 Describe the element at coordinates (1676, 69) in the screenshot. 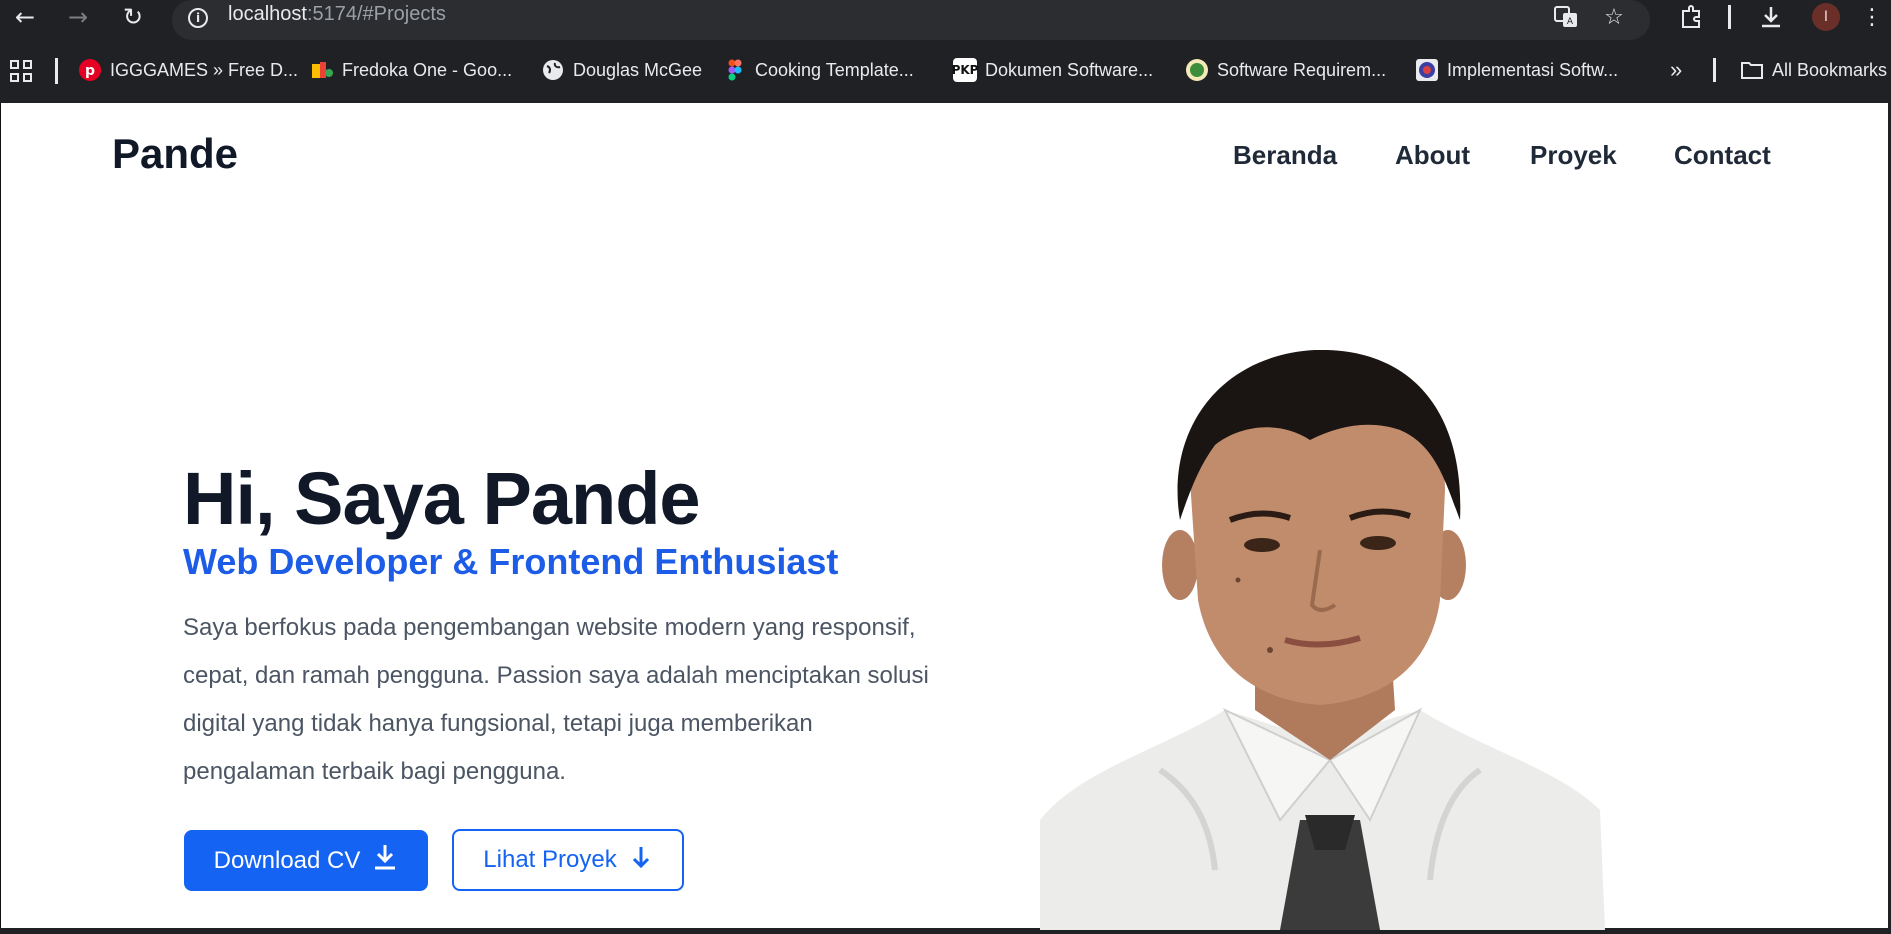

I see `bookmarks-overflow-button: »` at that location.